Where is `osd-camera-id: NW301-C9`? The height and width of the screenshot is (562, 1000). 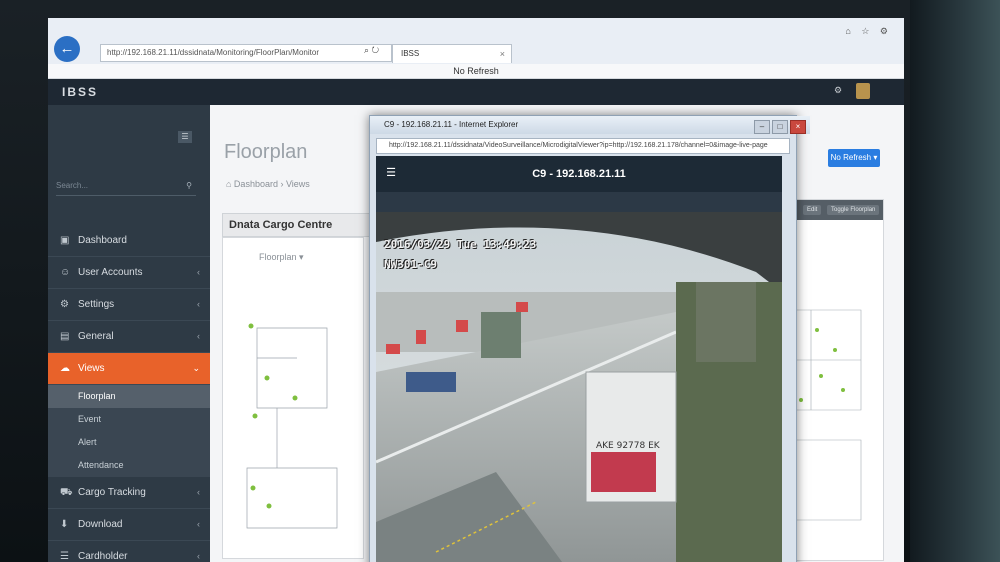 osd-camera-id: NW301-C9 is located at coordinates (410, 264).